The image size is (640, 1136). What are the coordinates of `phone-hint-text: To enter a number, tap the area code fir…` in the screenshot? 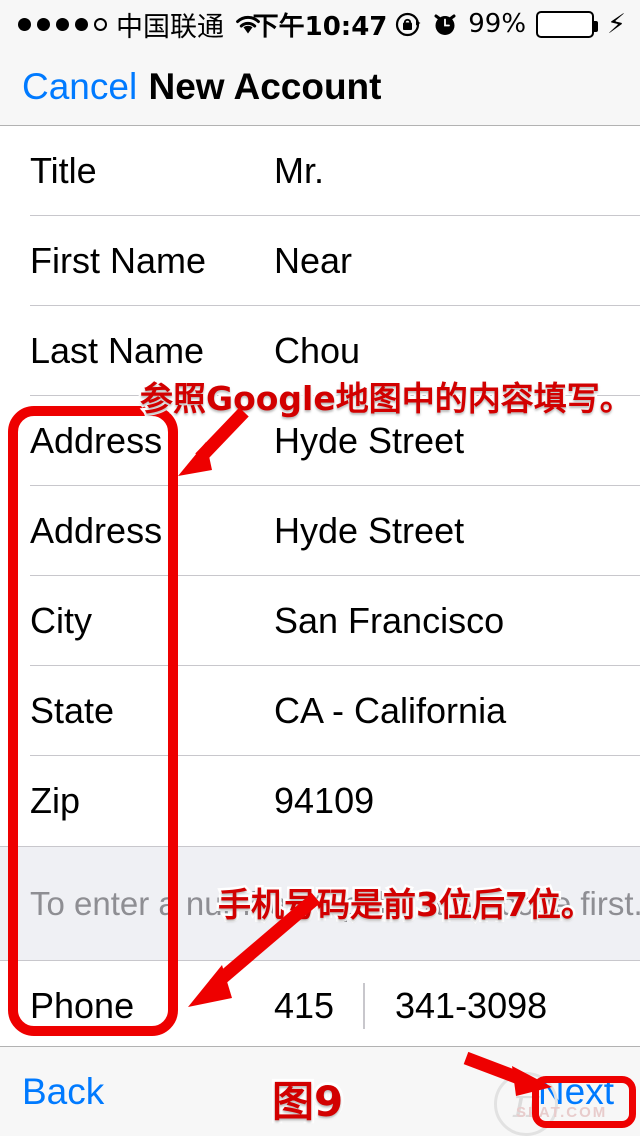 It's located at (335, 903).